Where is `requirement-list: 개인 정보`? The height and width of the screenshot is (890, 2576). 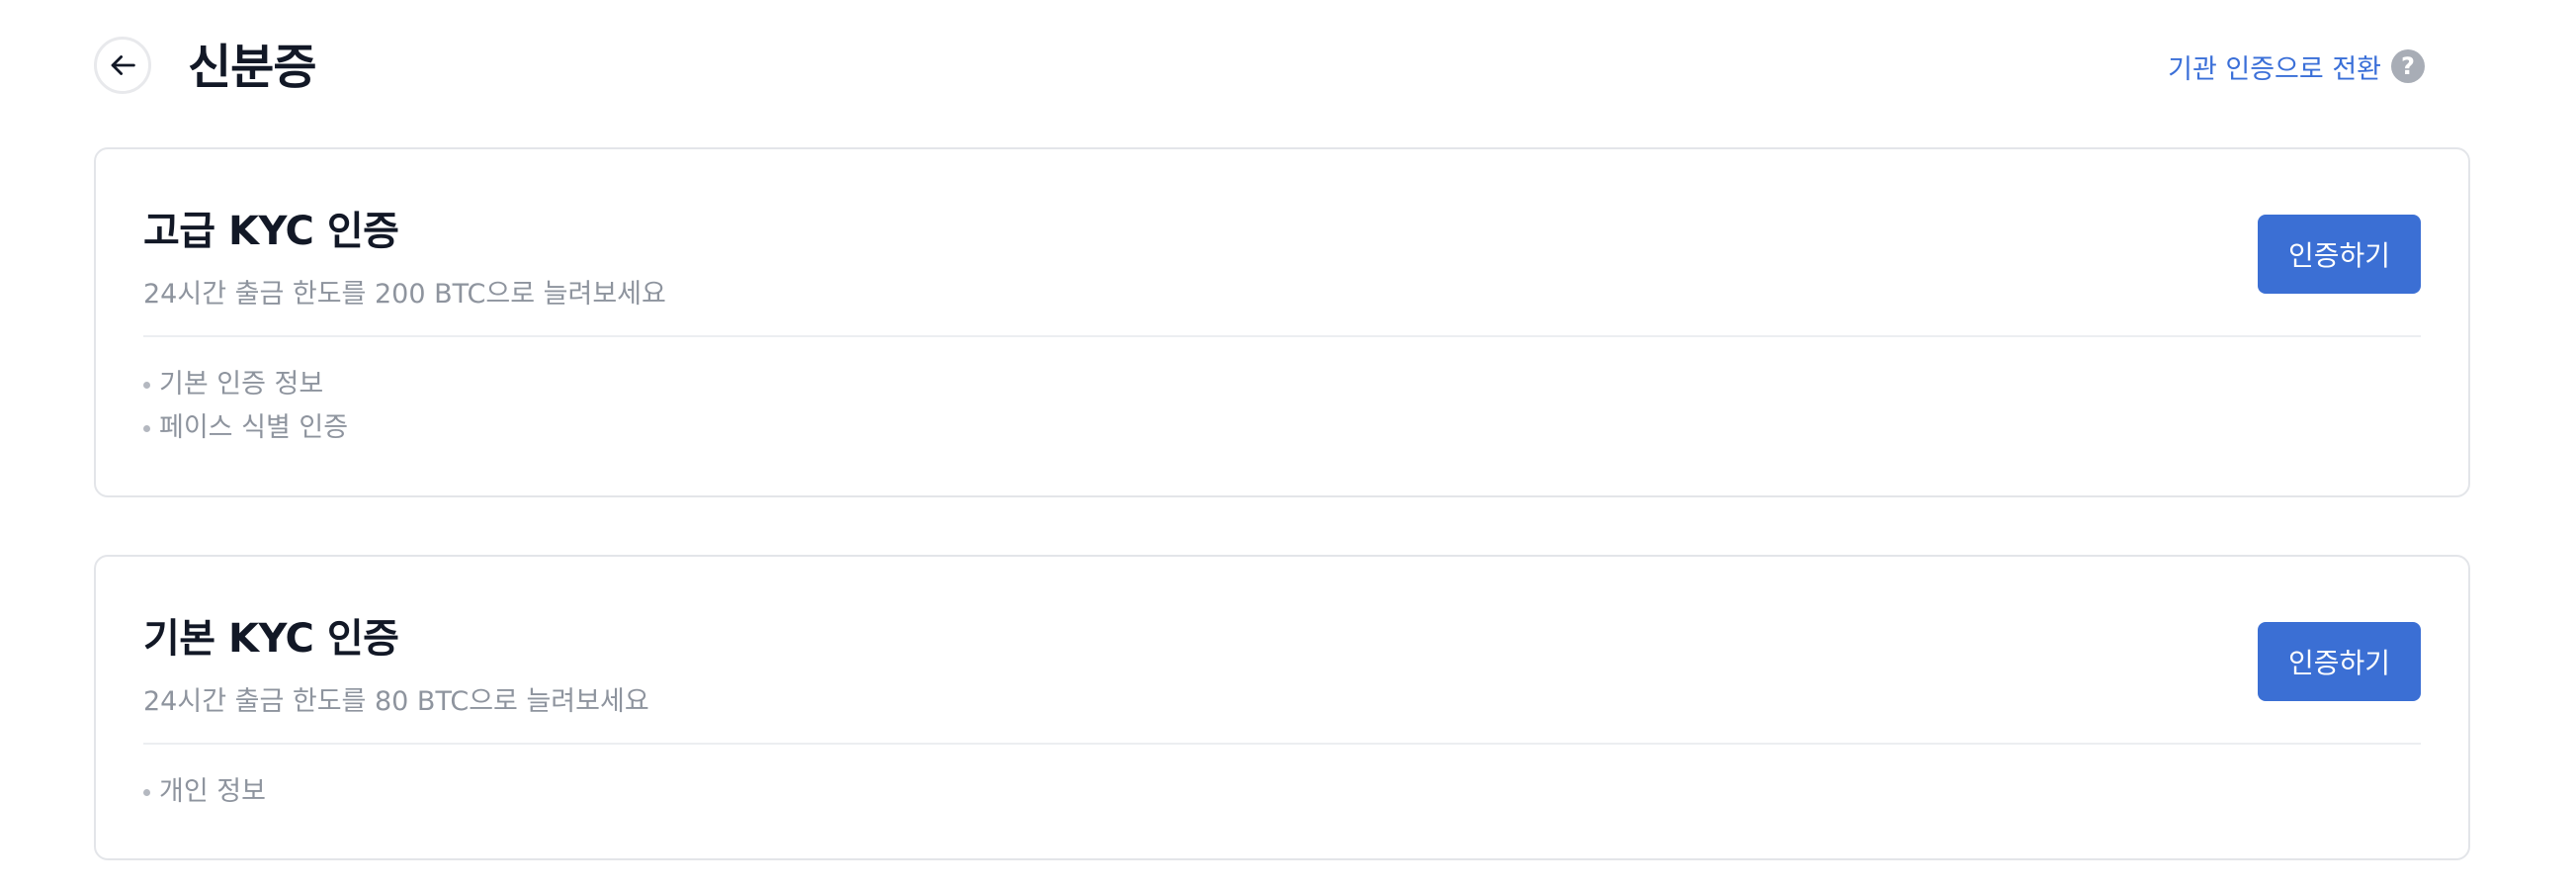
requirement-list: 개인 정보 is located at coordinates (204, 792).